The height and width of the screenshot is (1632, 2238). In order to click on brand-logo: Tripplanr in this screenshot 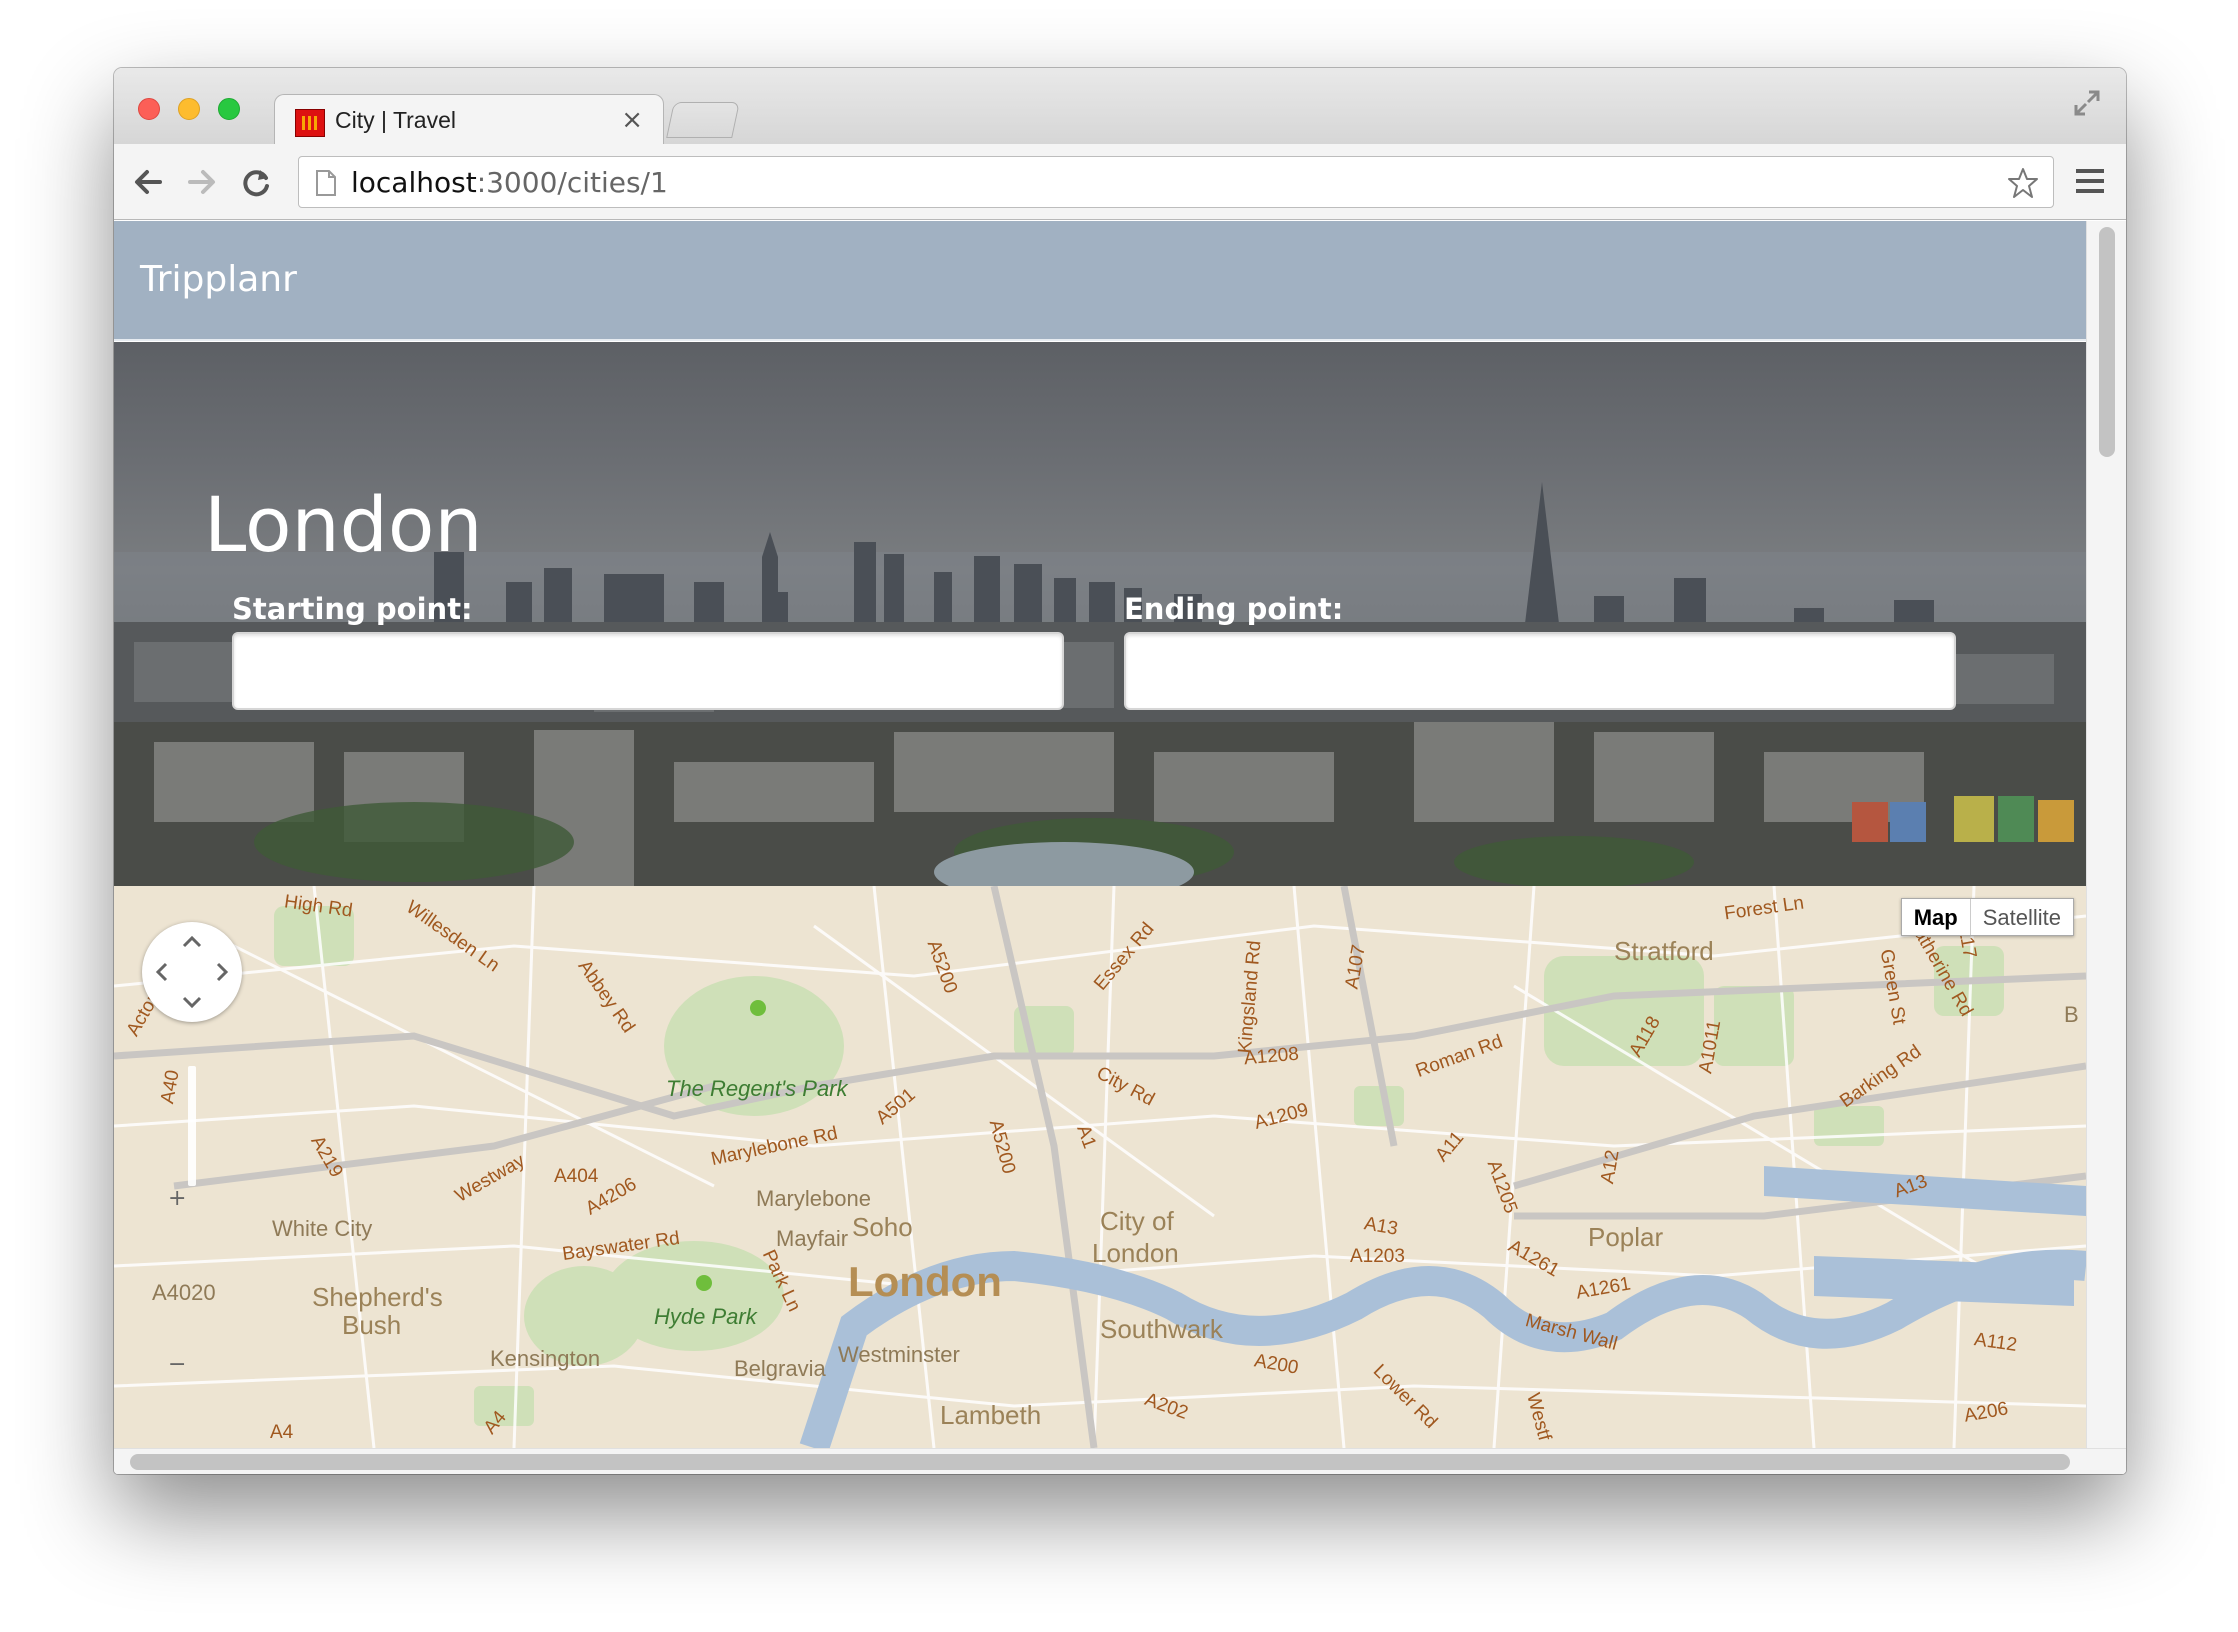, I will do `click(218, 279)`.